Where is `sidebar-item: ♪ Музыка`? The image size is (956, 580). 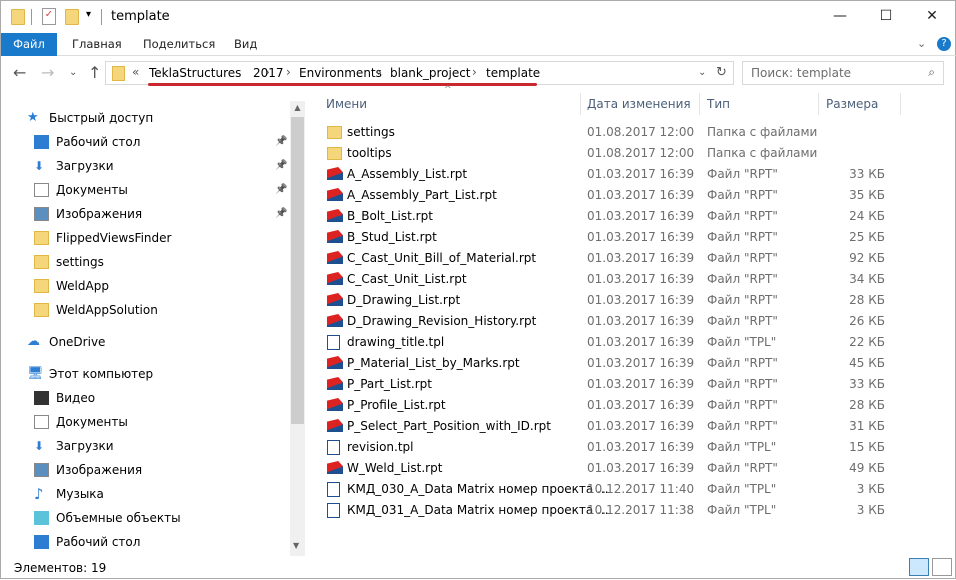
sidebar-item: ♪ Музыка is located at coordinates (145, 494).